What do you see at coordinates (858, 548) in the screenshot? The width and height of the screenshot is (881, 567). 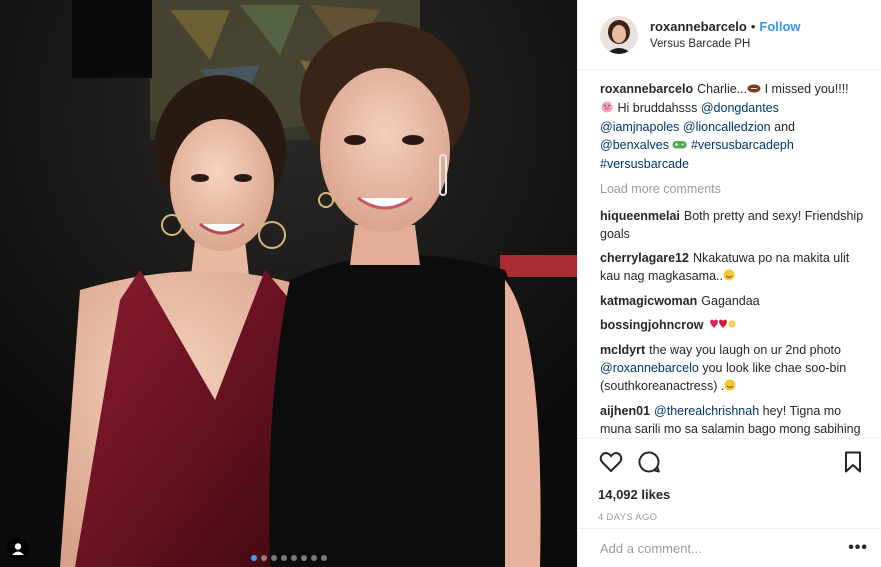 I see `more-options-icon: •••` at bounding box center [858, 548].